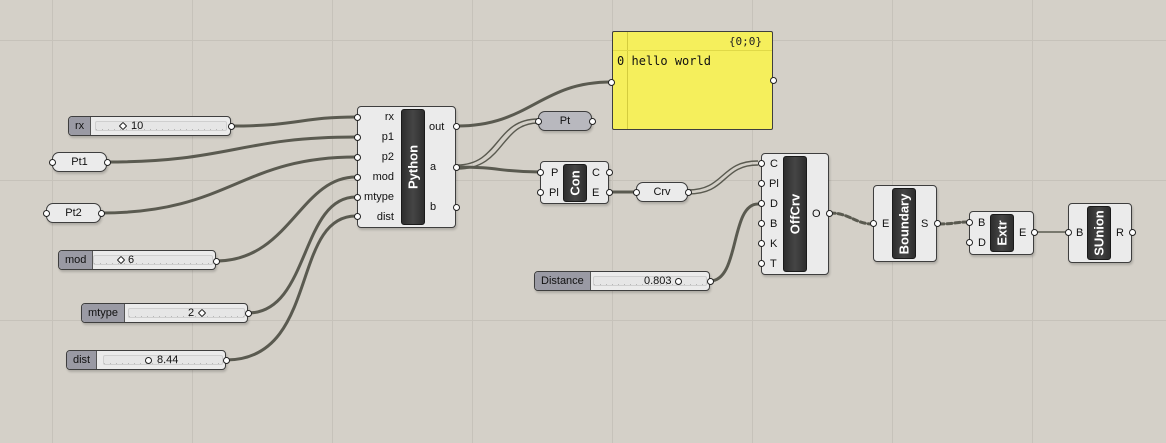  I want to click on rx-slider: rx 10, so click(149, 126).